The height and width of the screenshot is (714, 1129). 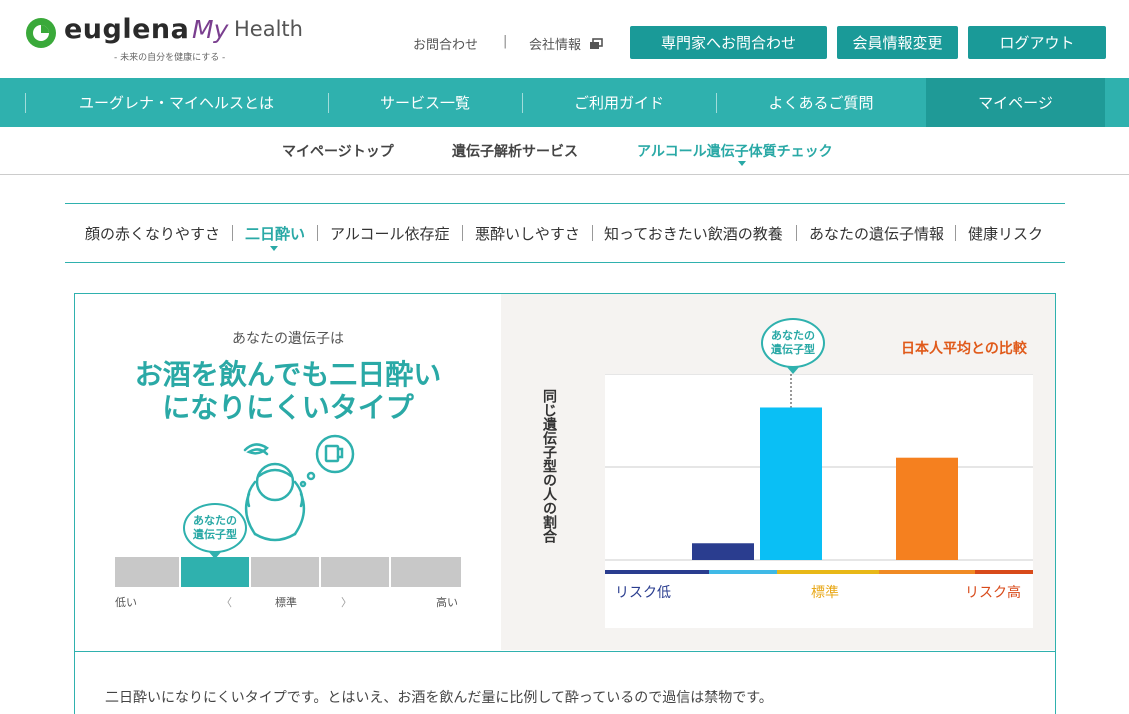 I want to click on chart-bubble-text: あなたの 遺伝子型, so click(x=793, y=342).